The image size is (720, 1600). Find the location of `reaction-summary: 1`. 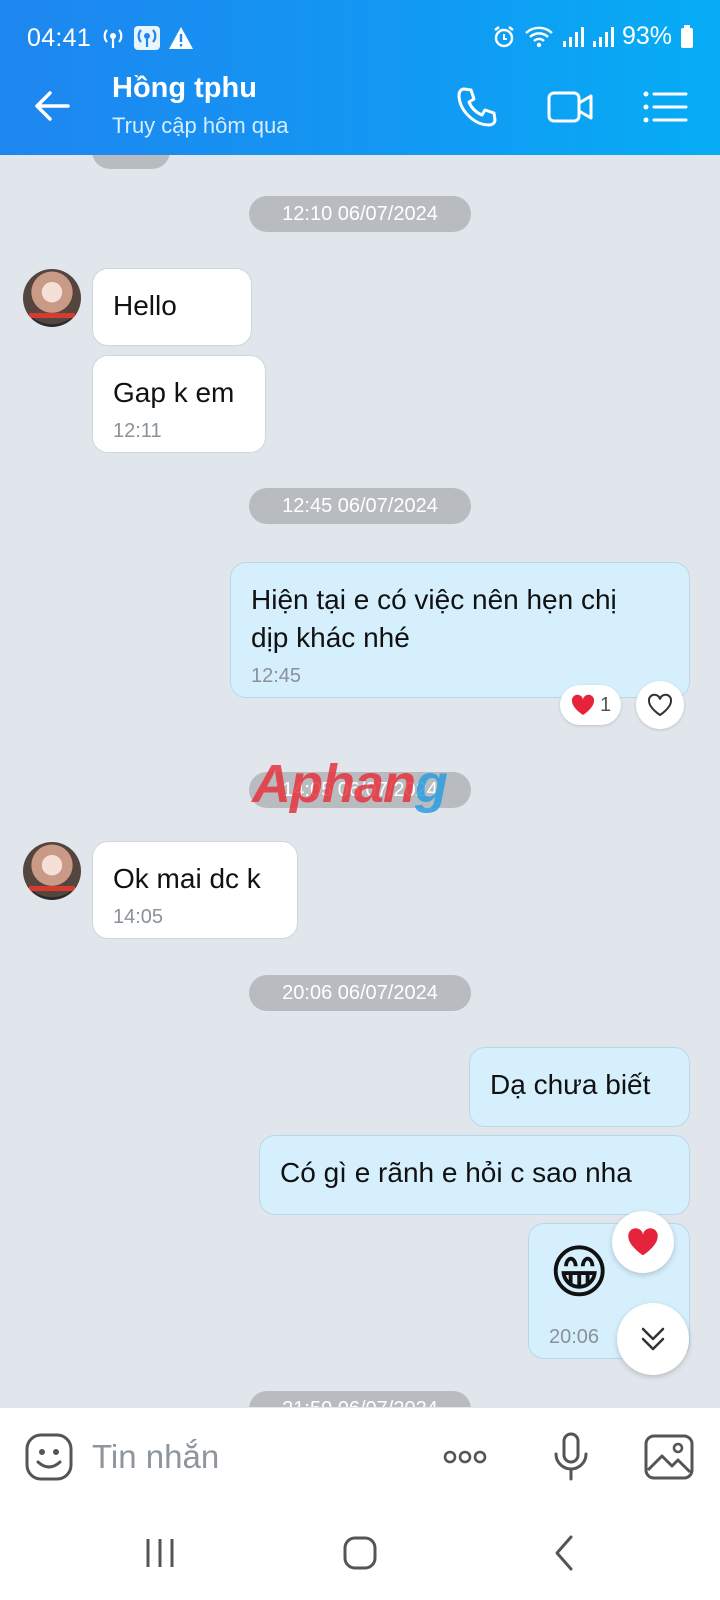

reaction-summary: 1 is located at coordinates (591, 705).